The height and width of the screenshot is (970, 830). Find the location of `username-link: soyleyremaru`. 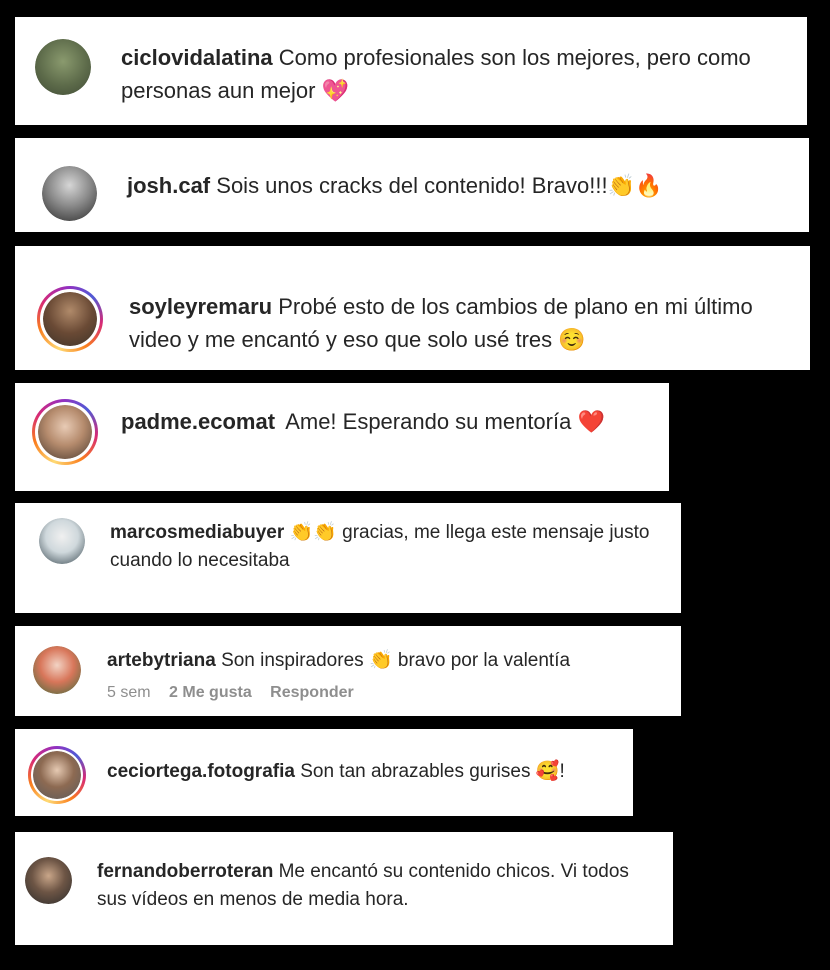

username-link: soyleyremaru is located at coordinates (200, 306).